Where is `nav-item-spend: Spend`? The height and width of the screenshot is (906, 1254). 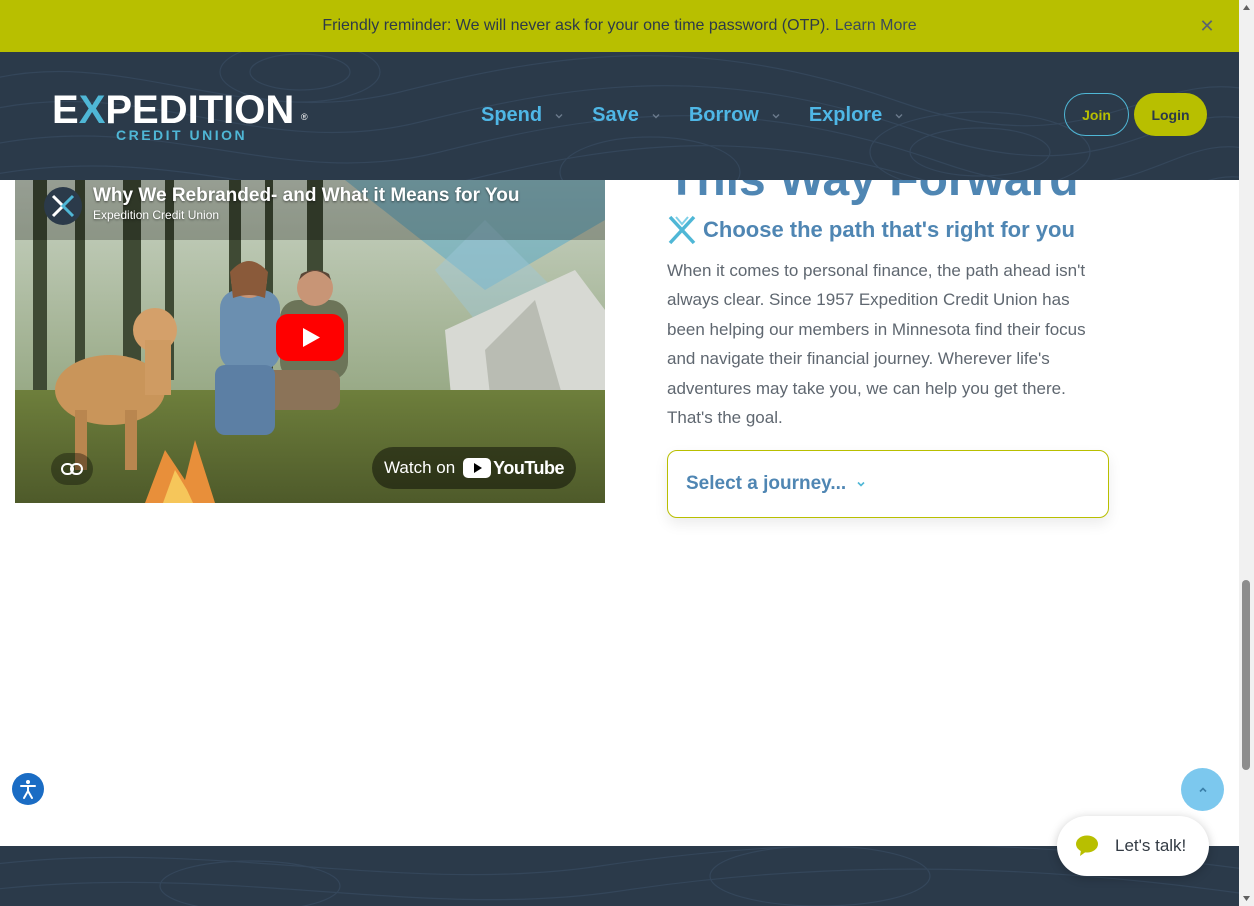
nav-item-spend: Spend is located at coordinates (522, 115).